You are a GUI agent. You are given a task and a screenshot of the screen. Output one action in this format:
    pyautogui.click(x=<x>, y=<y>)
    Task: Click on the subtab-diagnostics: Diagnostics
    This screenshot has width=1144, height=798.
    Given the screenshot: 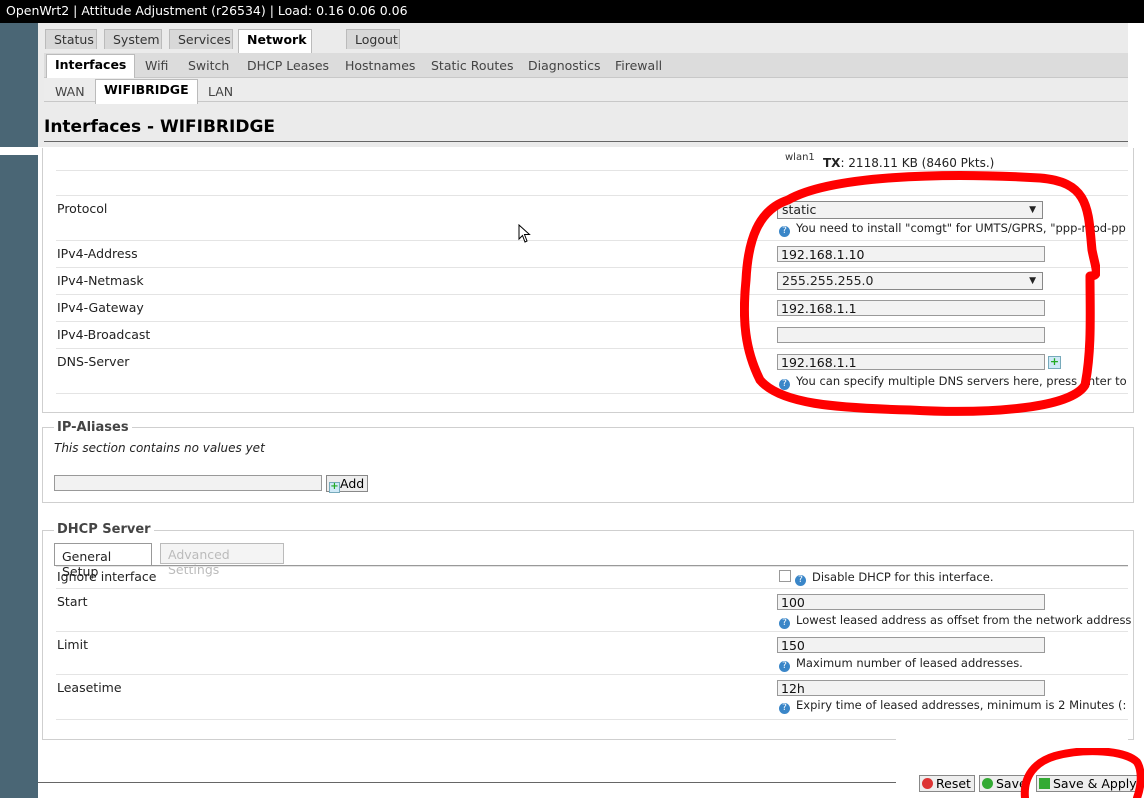 What is the action you would take?
    pyautogui.click(x=564, y=65)
    